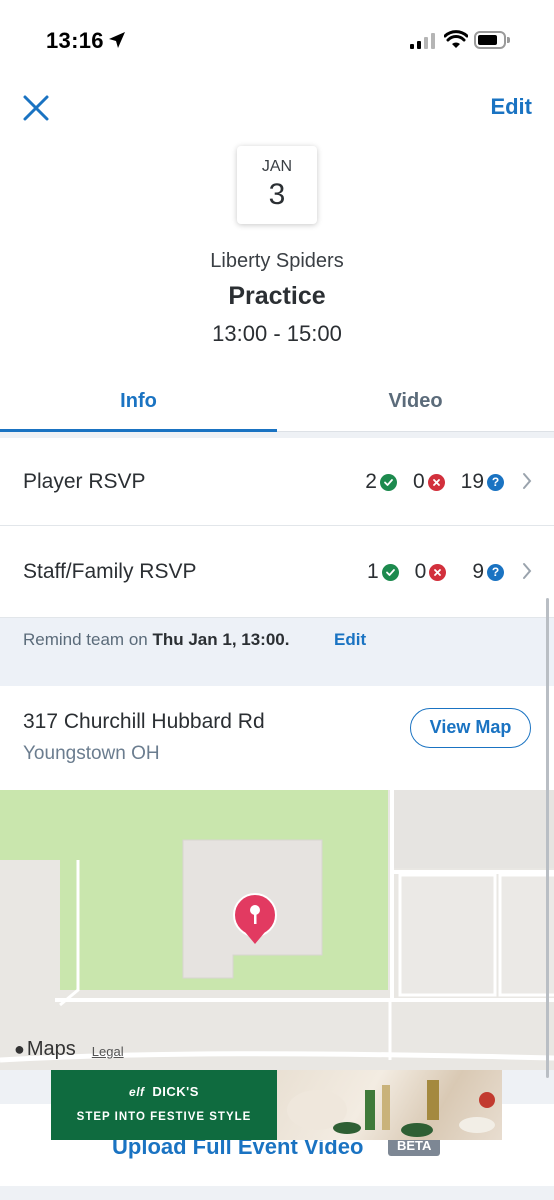 The width and height of the screenshot is (554, 1200). Describe the element at coordinates (350, 640) in the screenshot. I see `remind-edit-button: Edit` at that location.